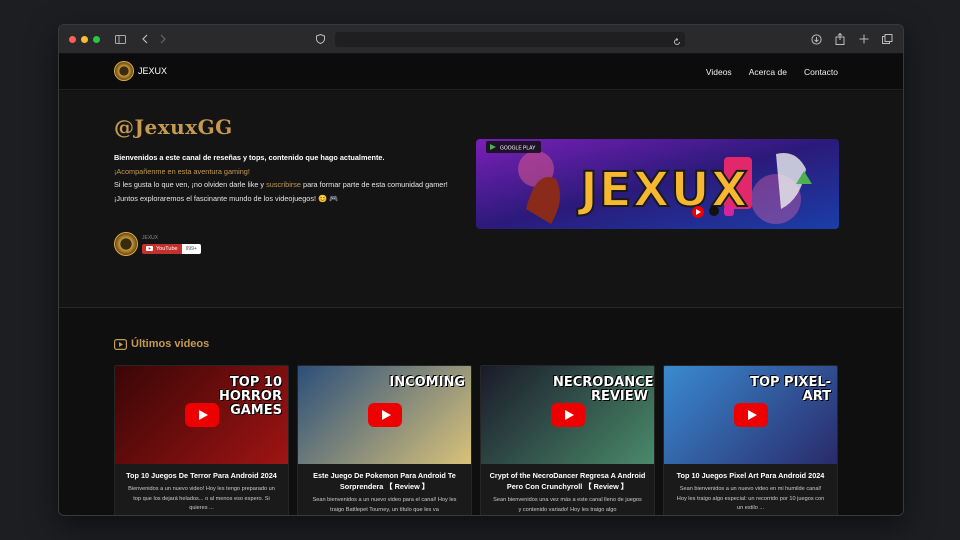  Describe the element at coordinates (510, 39) in the screenshot. I see `address-bar` at that location.